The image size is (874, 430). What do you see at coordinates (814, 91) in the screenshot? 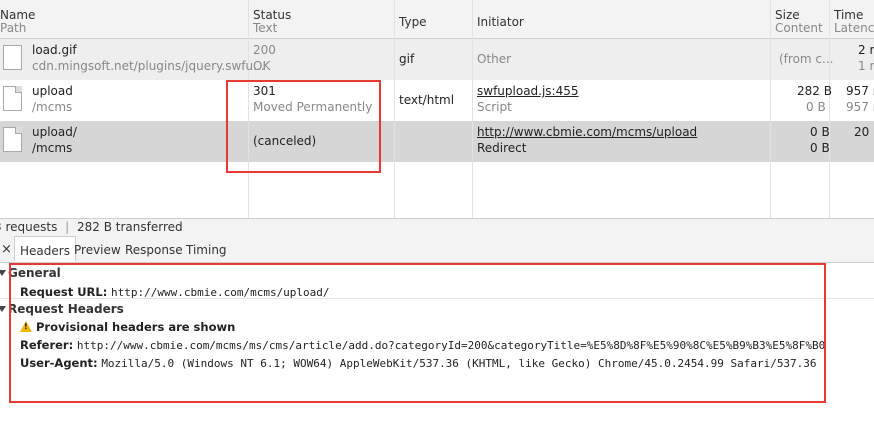
I see `size-value: 282 B` at bounding box center [814, 91].